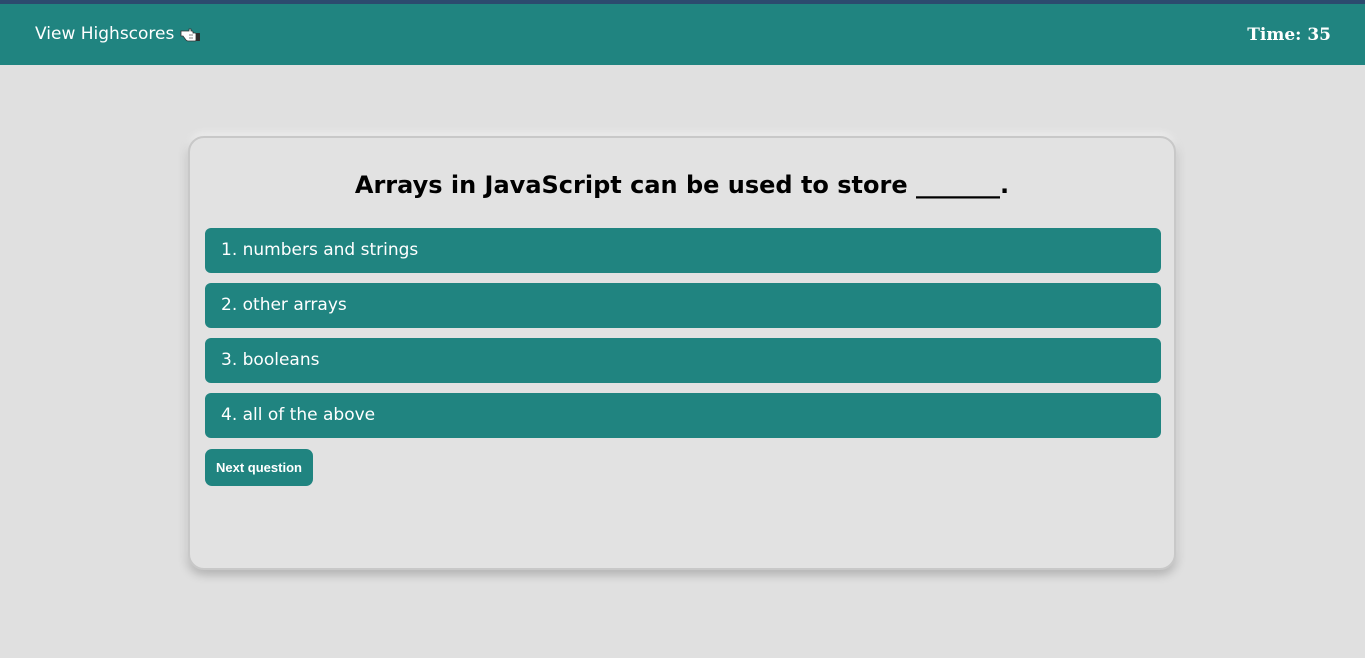  Describe the element at coordinates (259, 467) in the screenshot. I see `next-question-button: Next question` at that location.